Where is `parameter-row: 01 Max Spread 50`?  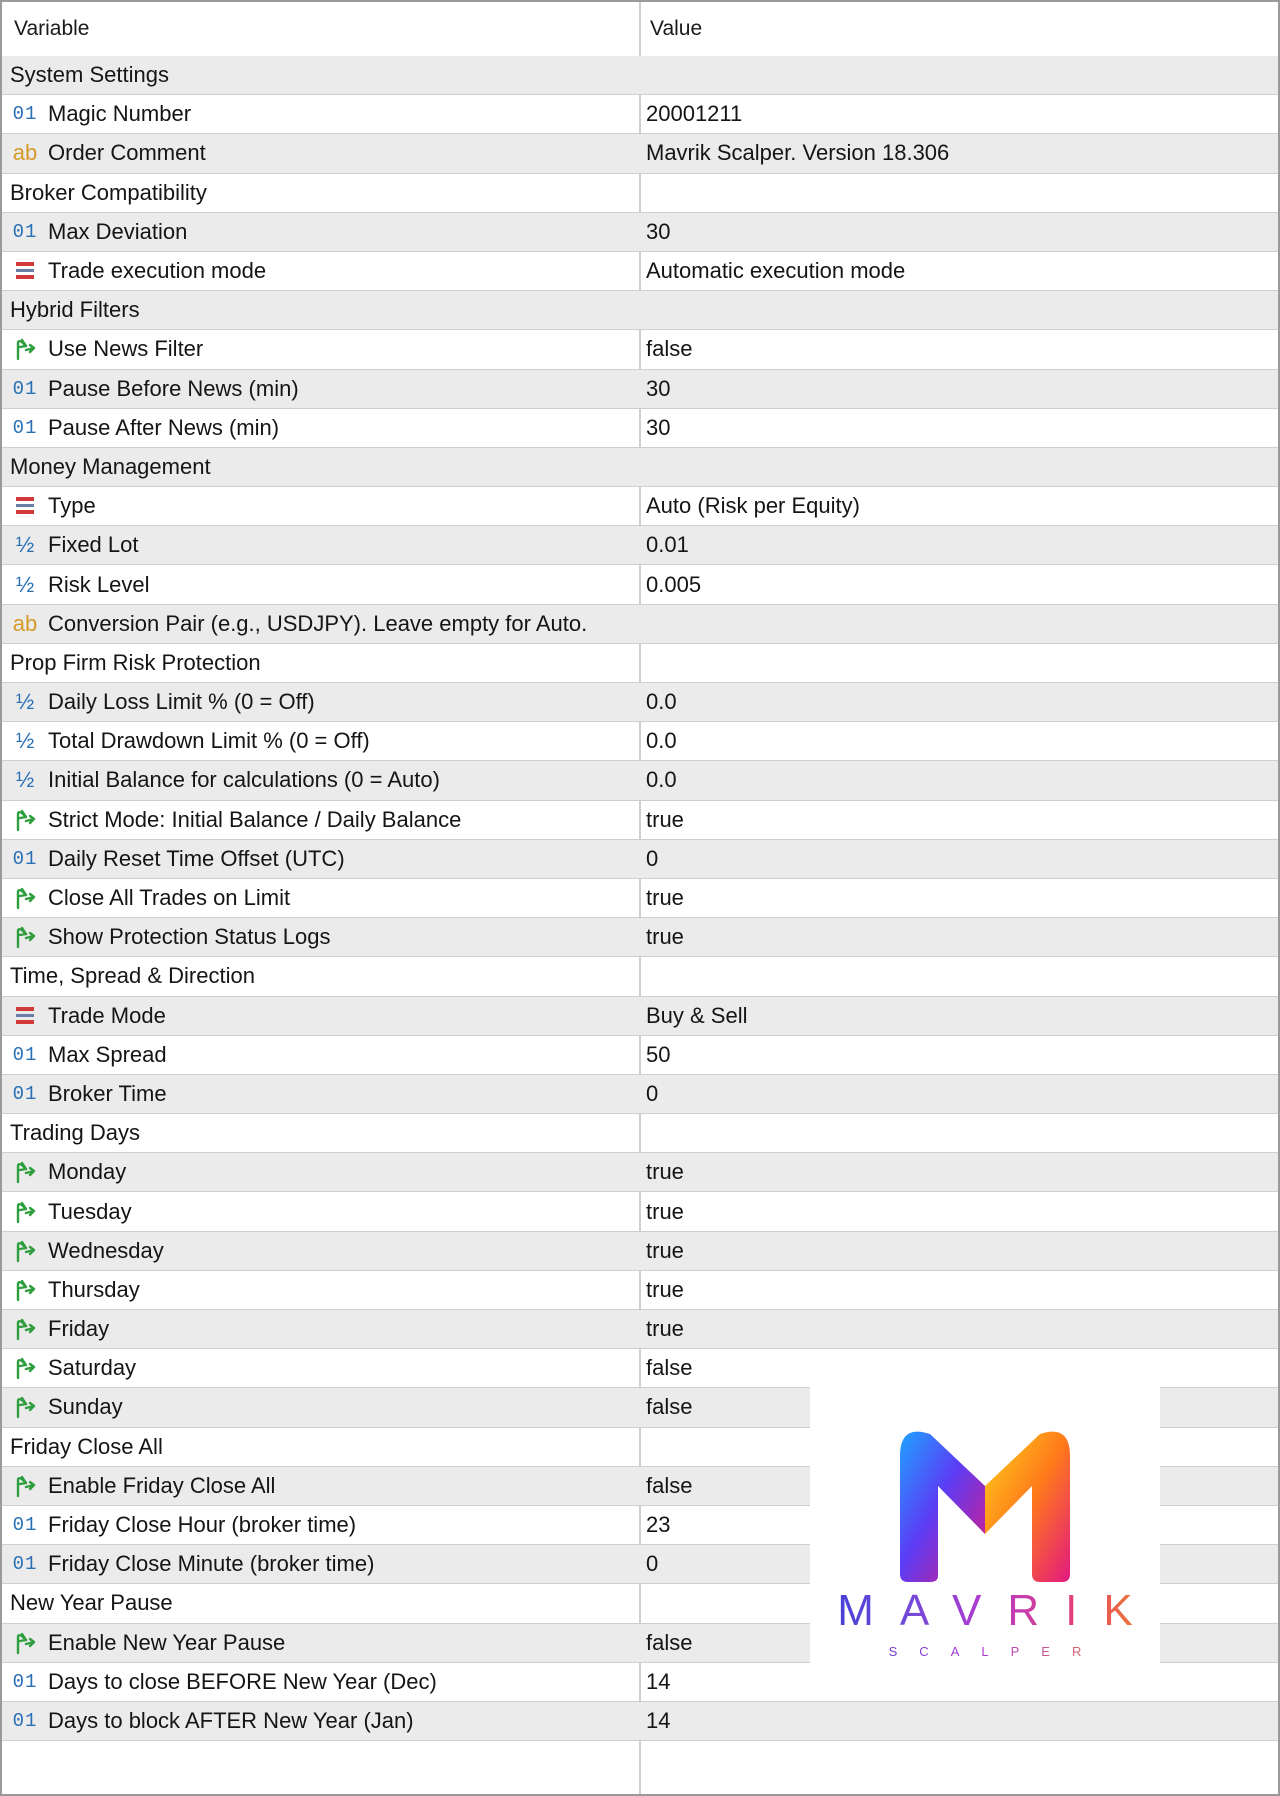 parameter-row: 01 Max Spread 50 is located at coordinates (640, 1055).